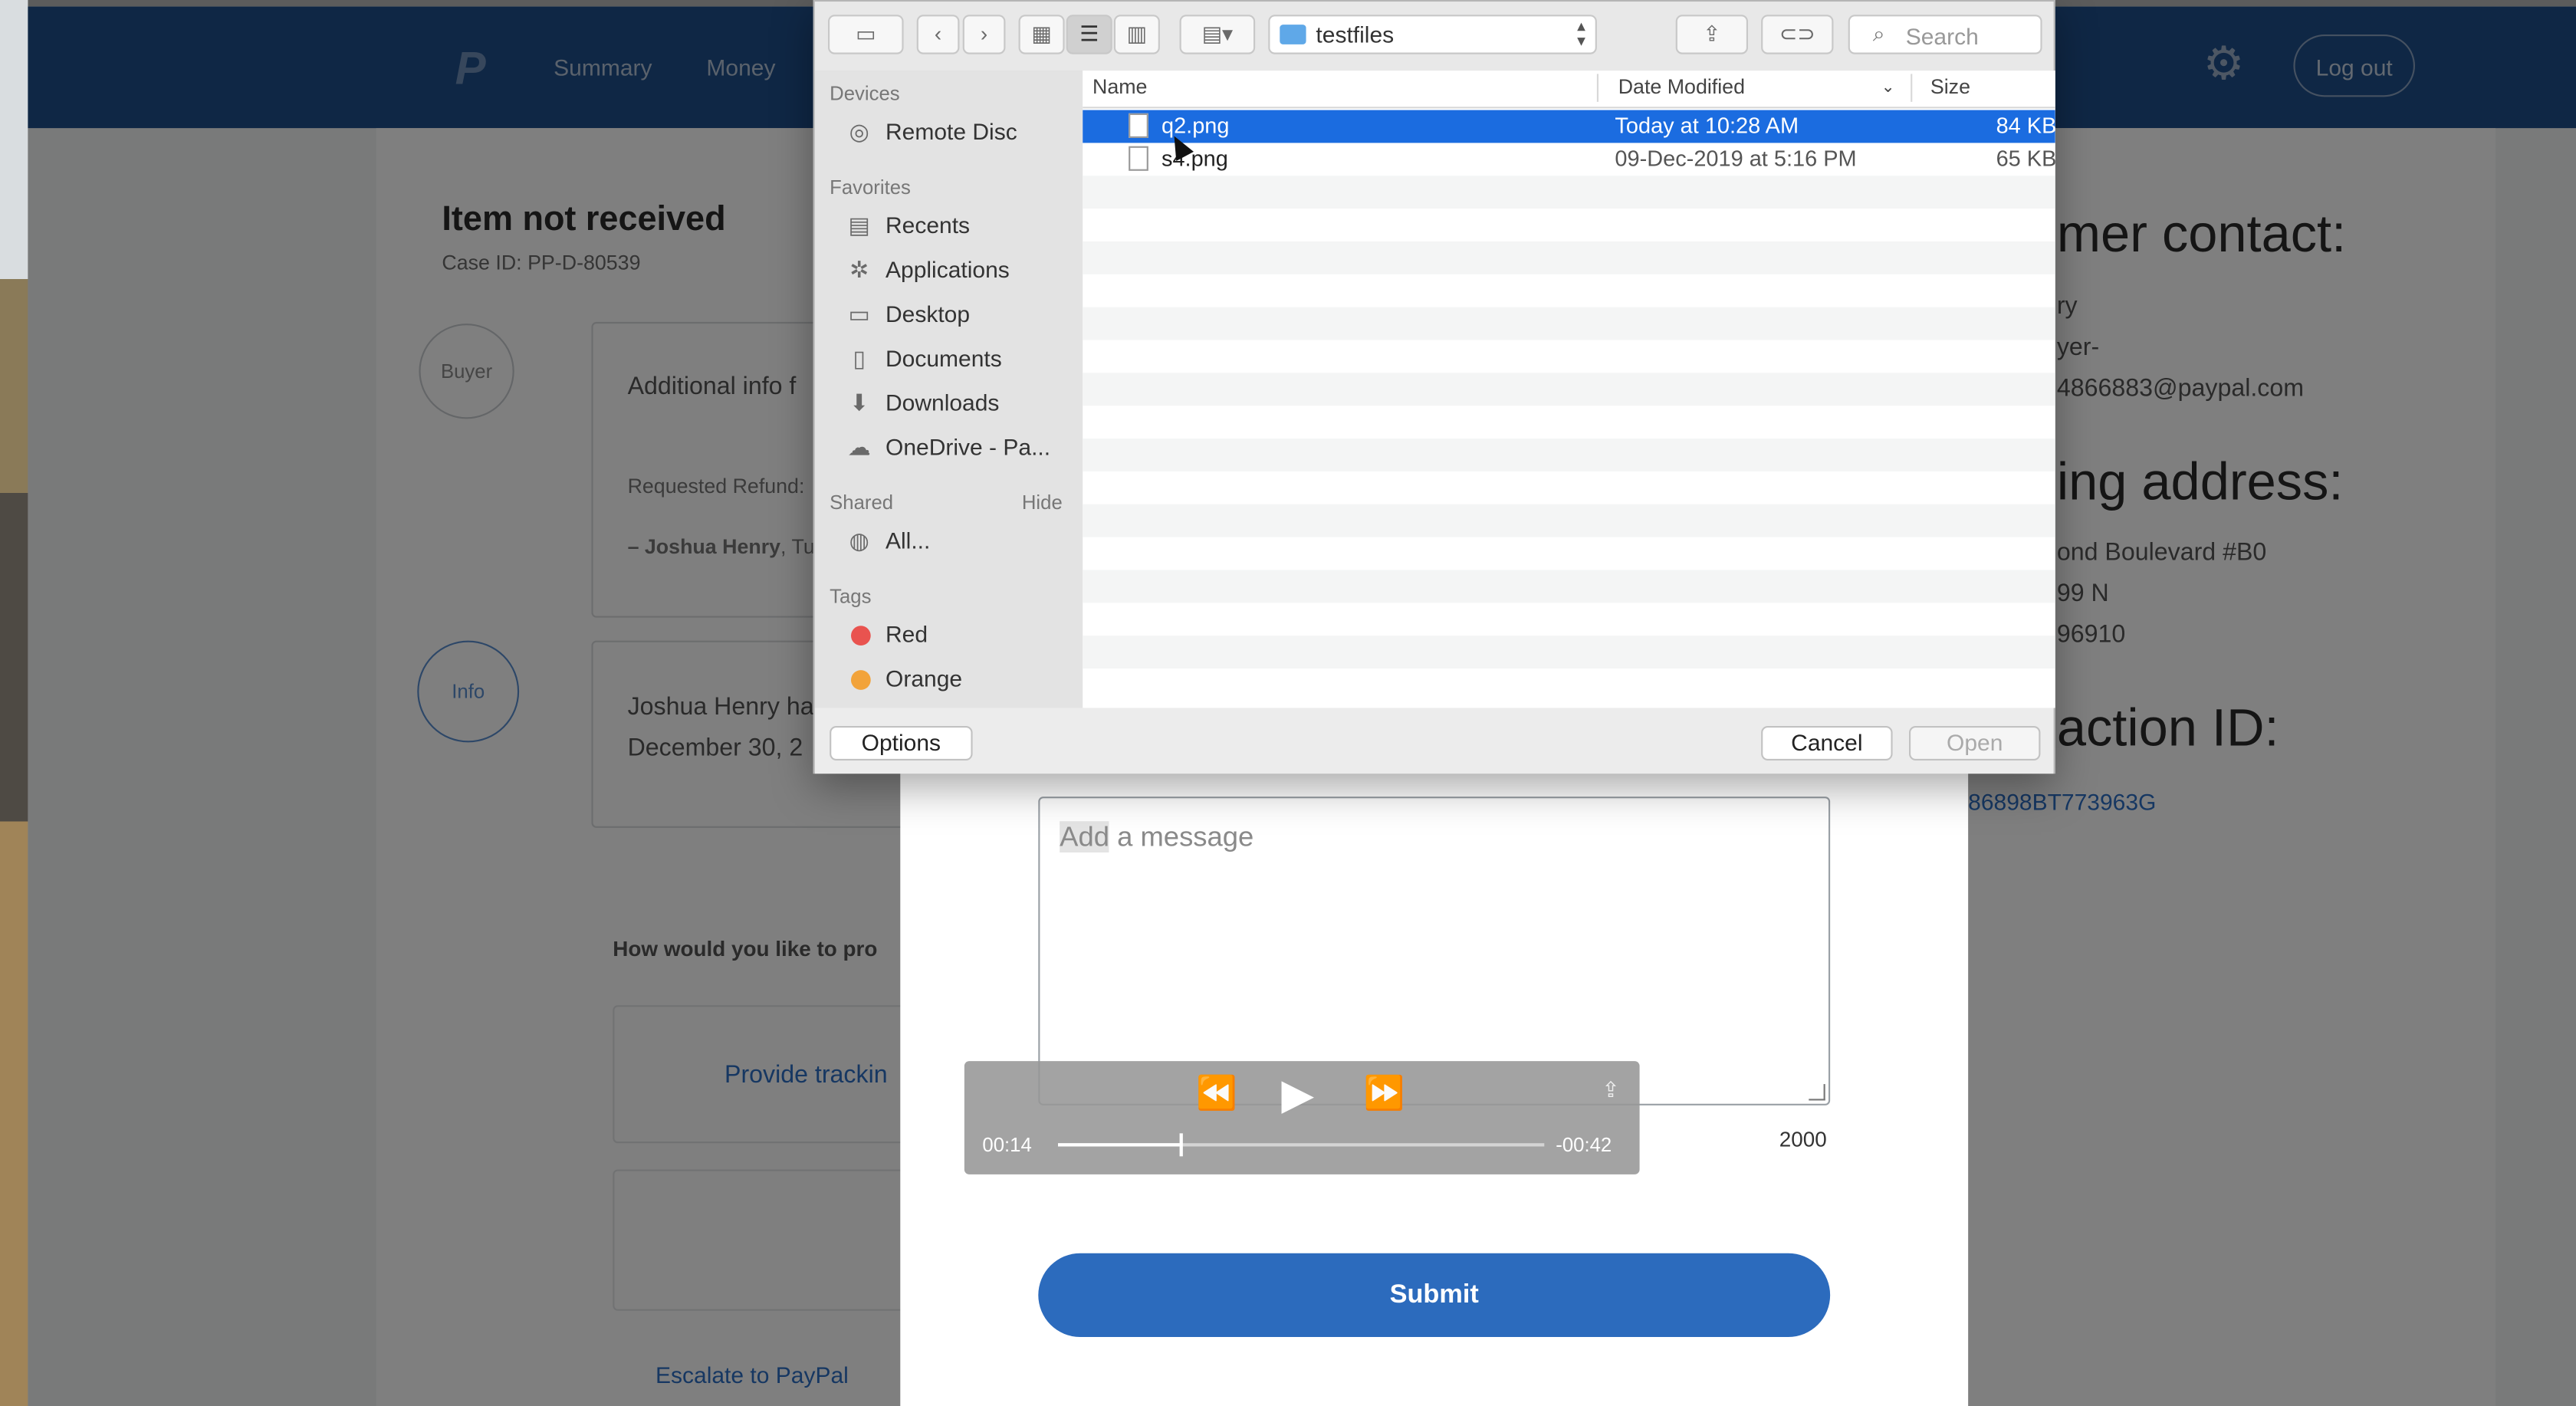 This screenshot has width=2576, height=1406. I want to click on file-size: 84 KB, so click(2026, 125).